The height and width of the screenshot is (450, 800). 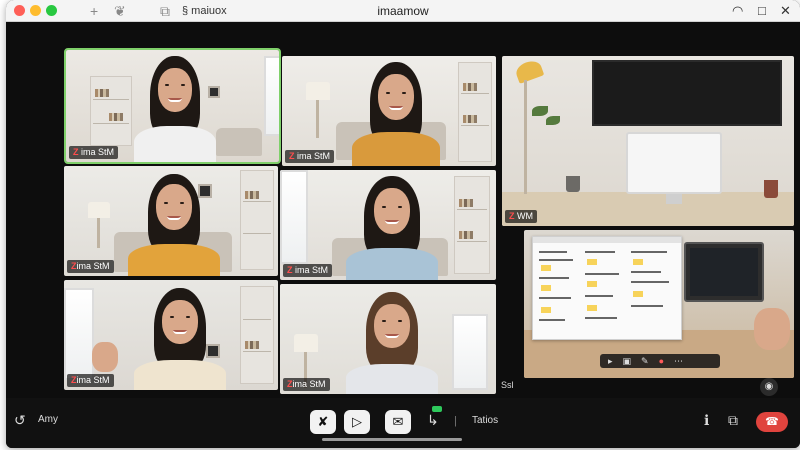 I want to click on video-tile-5: Z ima StM, so click(x=388, y=225).